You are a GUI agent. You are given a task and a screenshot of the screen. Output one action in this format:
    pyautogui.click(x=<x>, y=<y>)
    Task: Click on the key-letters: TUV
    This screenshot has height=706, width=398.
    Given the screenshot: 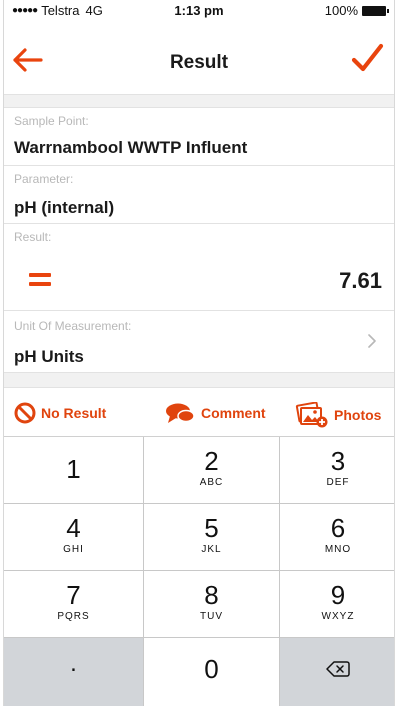 What is the action you would take?
    pyautogui.click(x=211, y=616)
    